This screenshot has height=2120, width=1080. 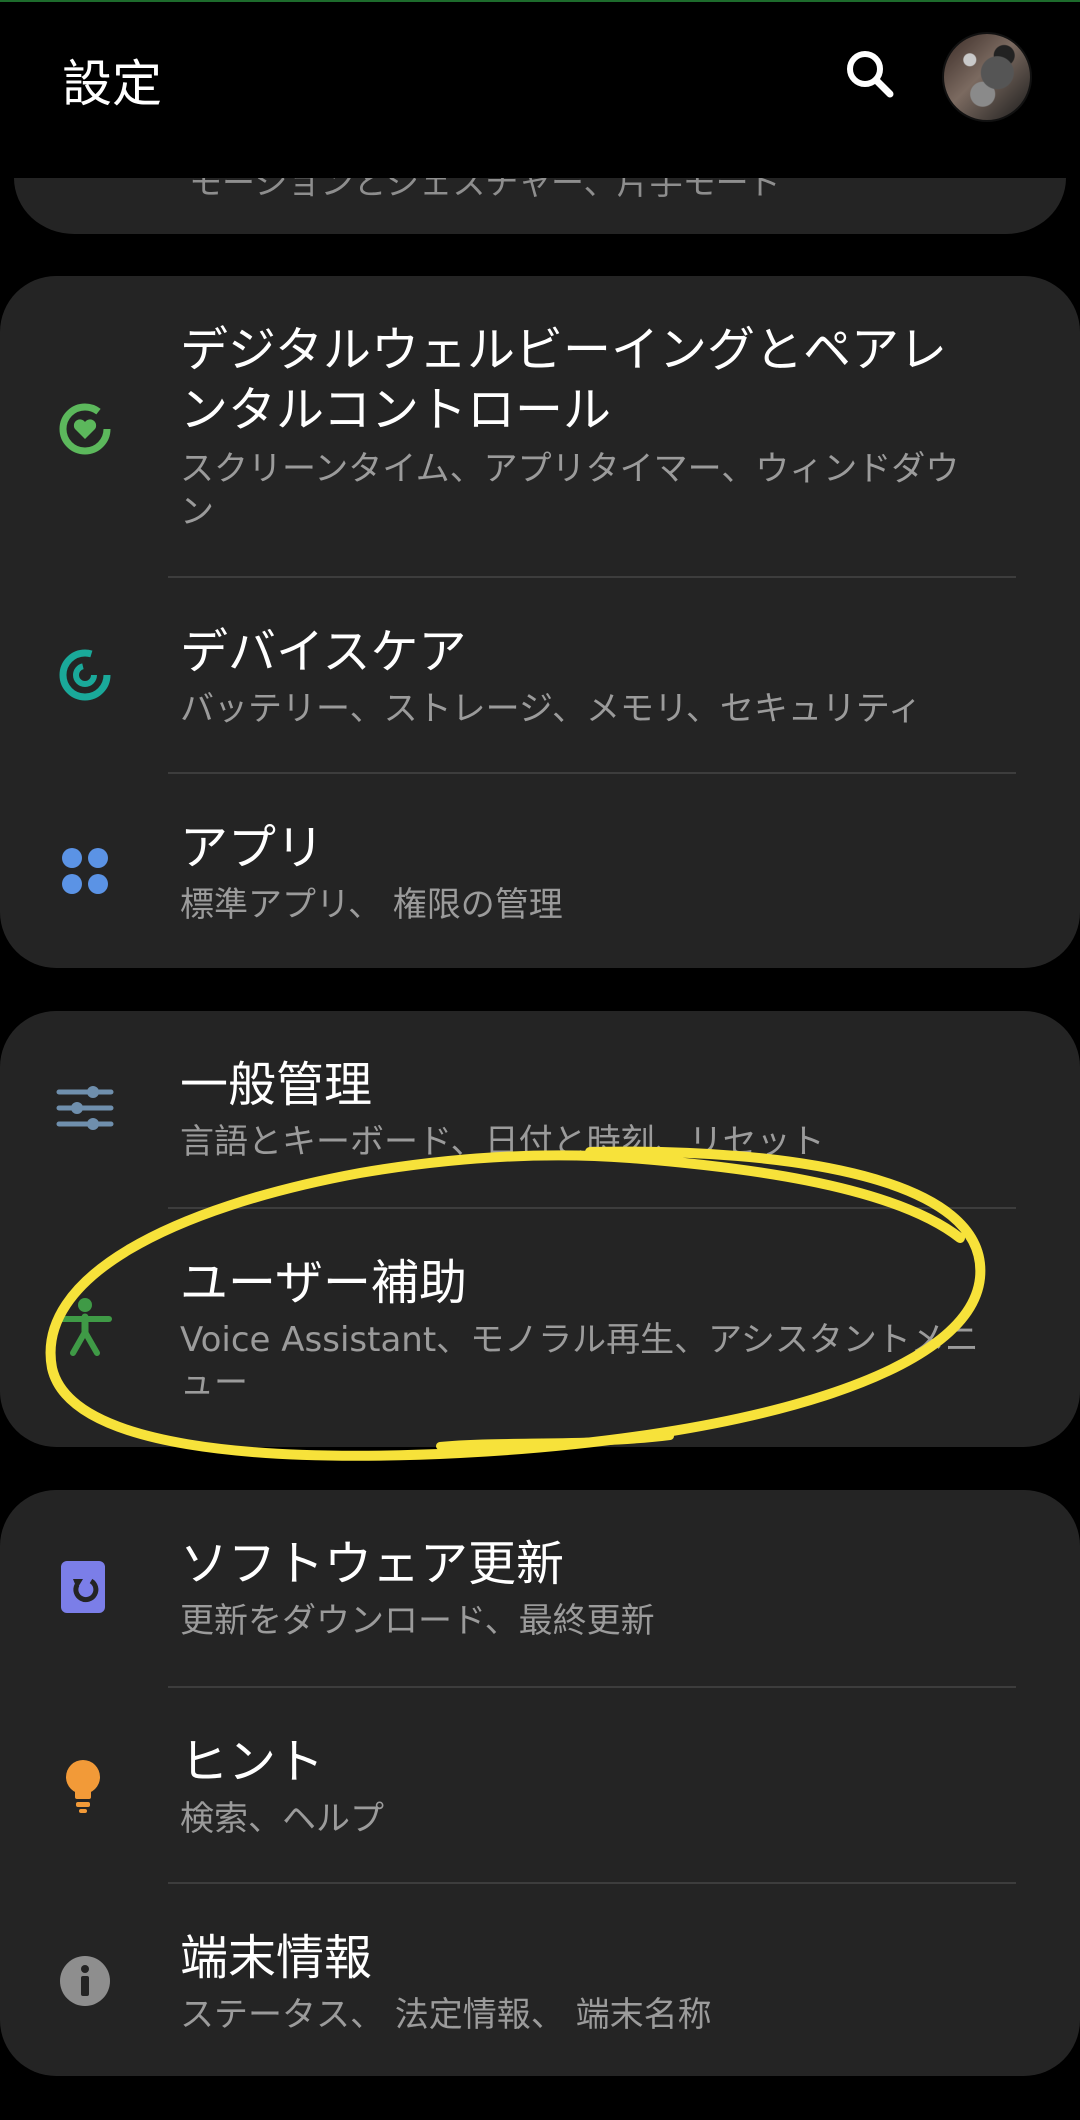 What do you see at coordinates (324, 1283) in the screenshot?
I see `item-title: ユーザー補助` at bounding box center [324, 1283].